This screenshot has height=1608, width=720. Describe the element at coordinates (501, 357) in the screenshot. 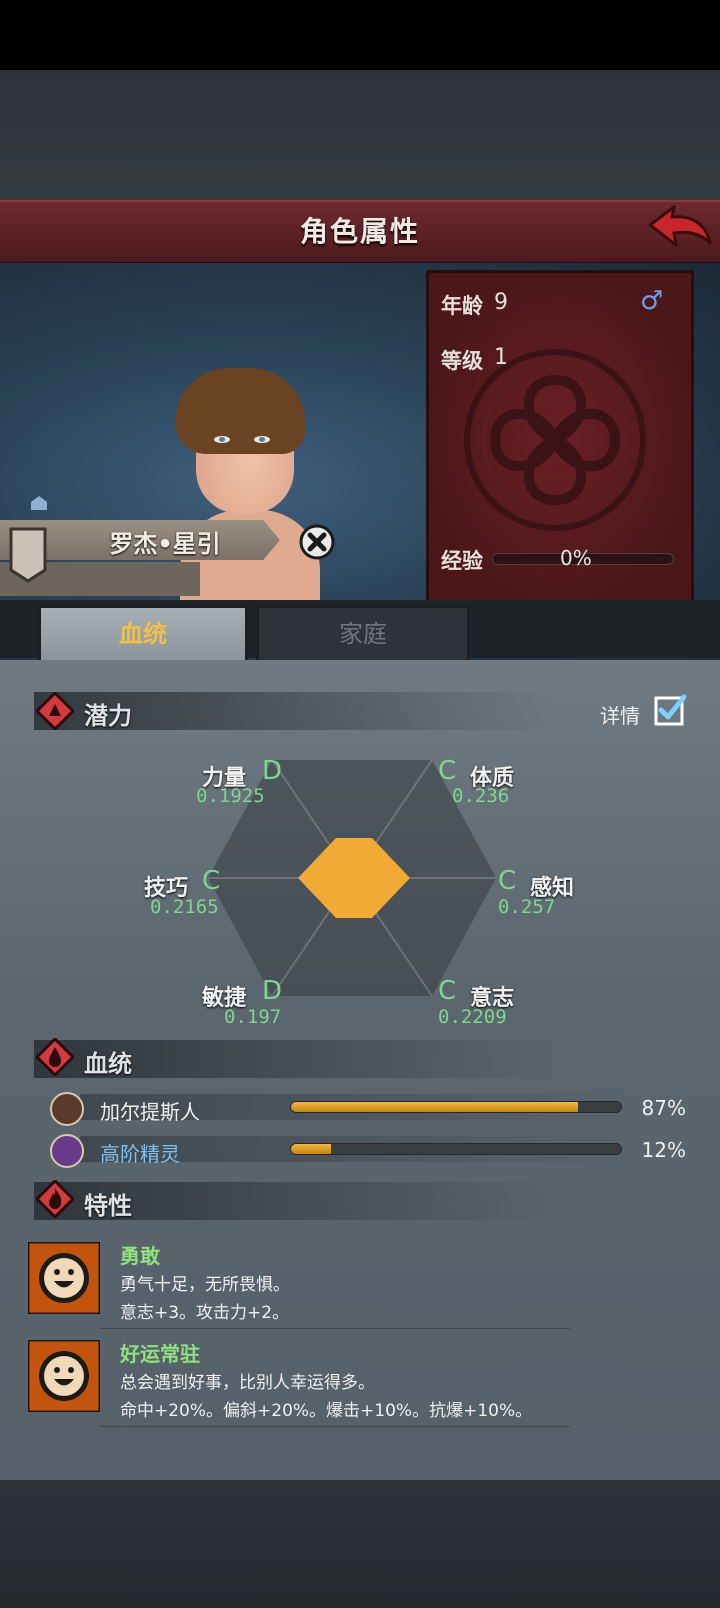

I see `level-value: 1` at that location.